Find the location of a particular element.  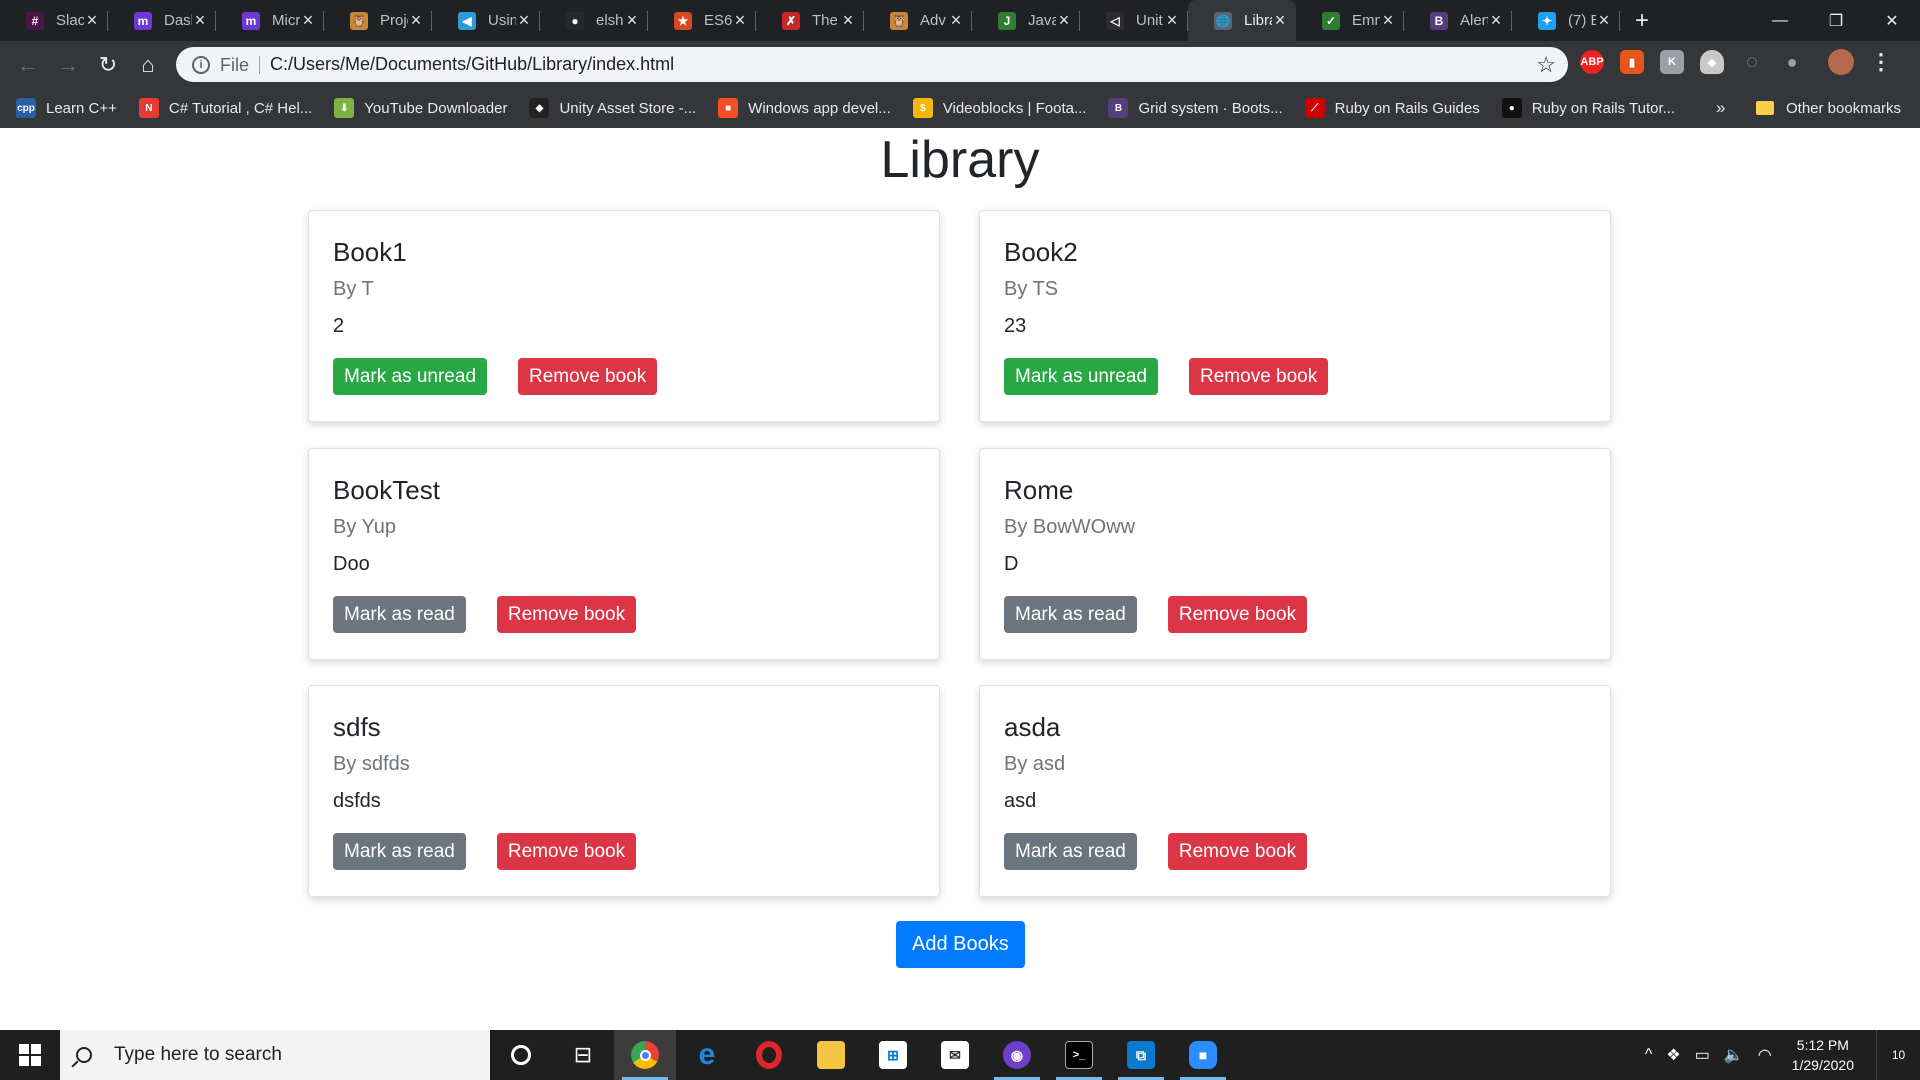

task-view-icon: ⊟ is located at coordinates (583, 1055).